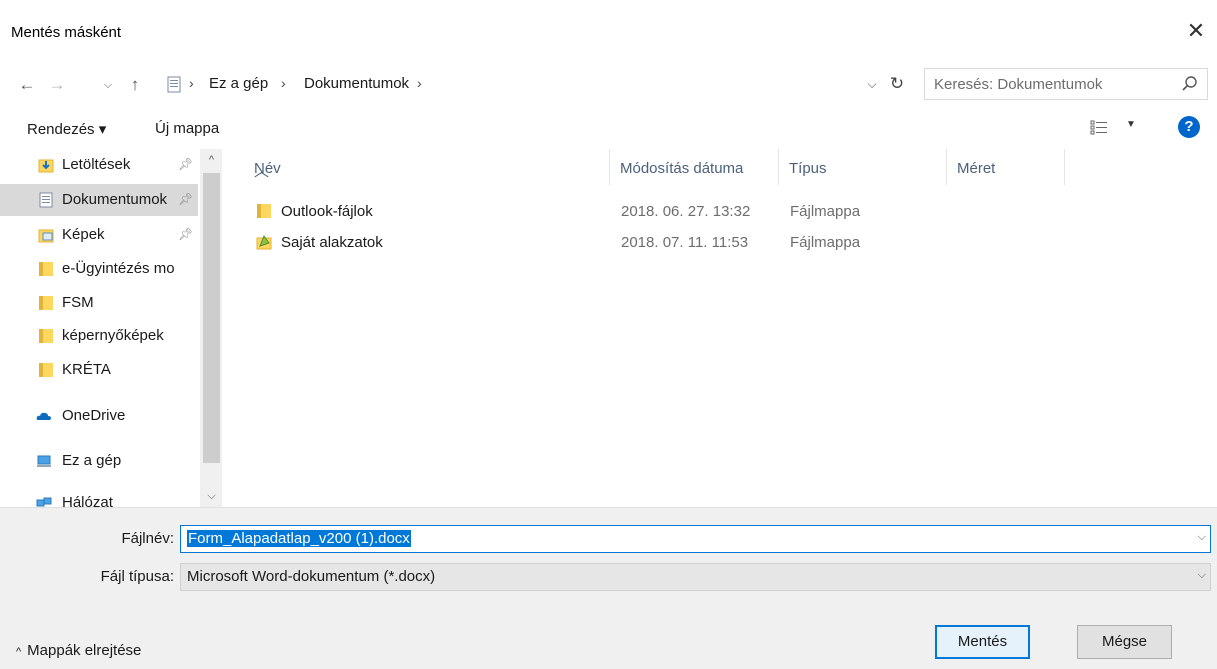 The image size is (1217, 669). What do you see at coordinates (608, 33) in the screenshot?
I see `title-bar: Mentés másként ✕` at bounding box center [608, 33].